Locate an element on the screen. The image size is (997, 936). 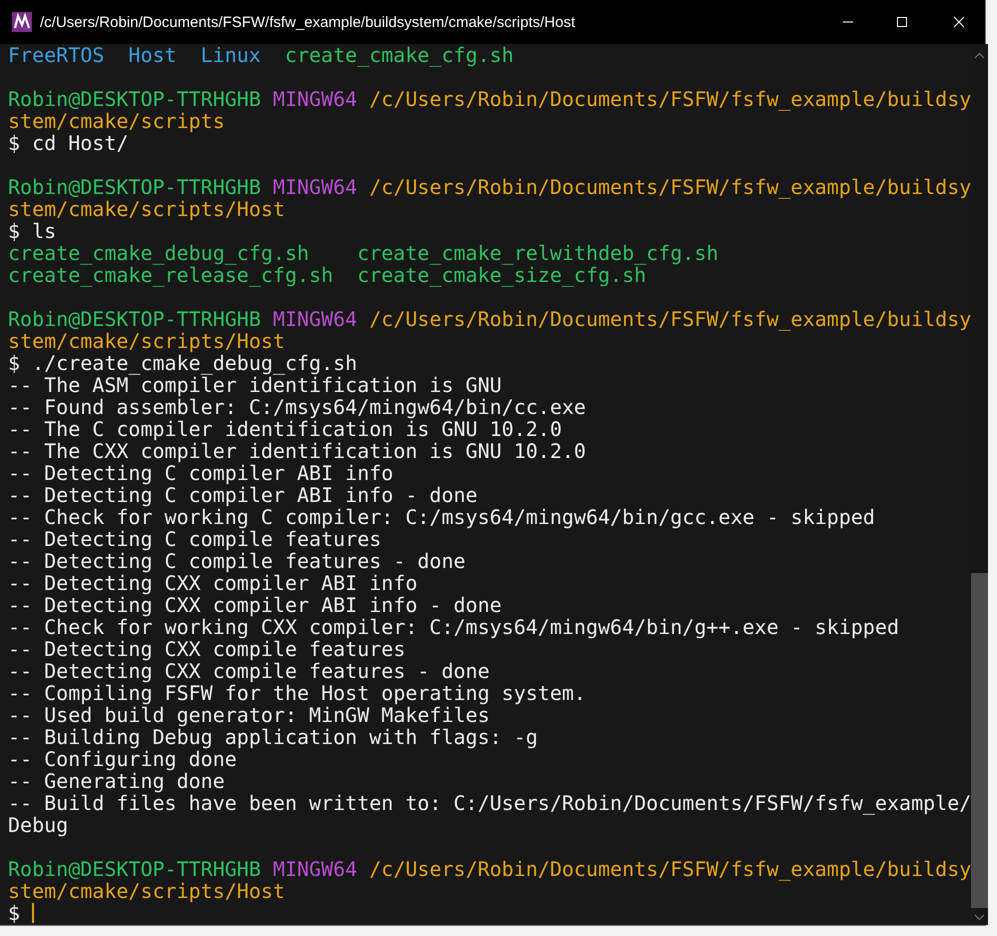
directory-name: Linux is located at coordinates (230, 55).